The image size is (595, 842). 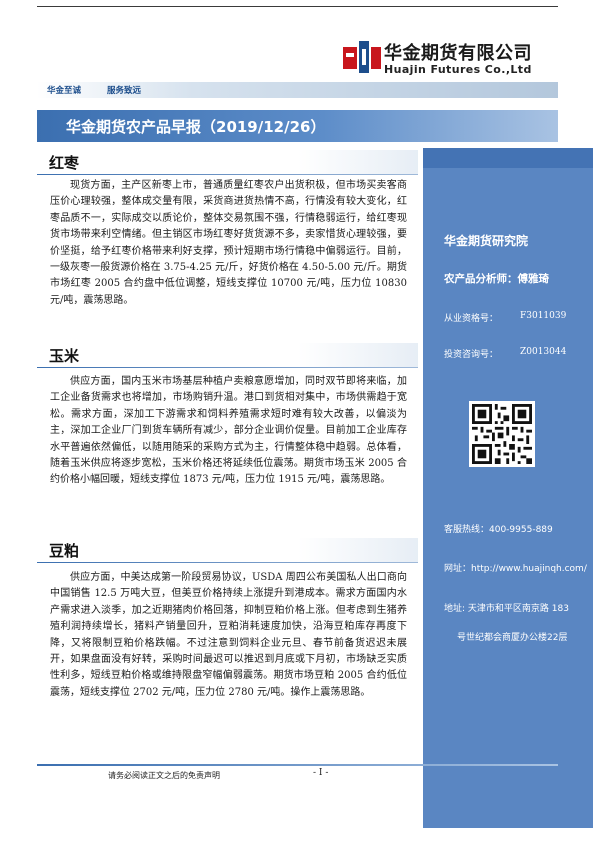 I want to click on qr-code-icon, so click(x=502, y=434).